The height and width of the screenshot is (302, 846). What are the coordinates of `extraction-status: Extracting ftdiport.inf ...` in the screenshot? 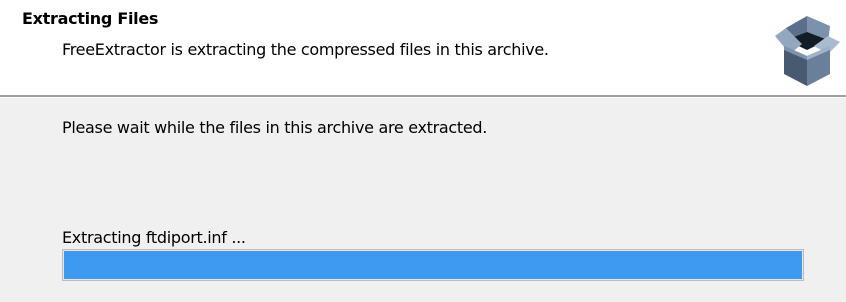 It's located at (154, 237).